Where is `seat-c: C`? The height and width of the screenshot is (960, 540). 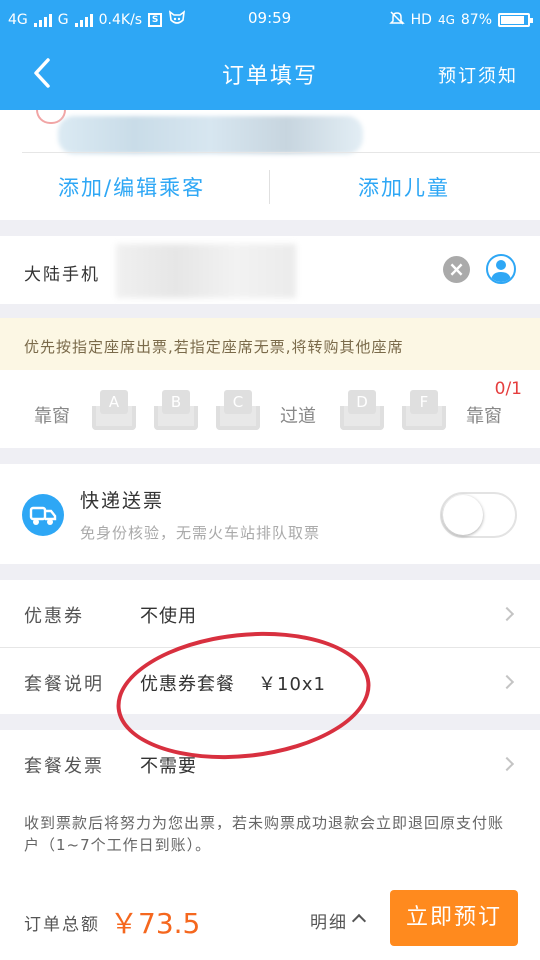 seat-c: C is located at coordinates (238, 410).